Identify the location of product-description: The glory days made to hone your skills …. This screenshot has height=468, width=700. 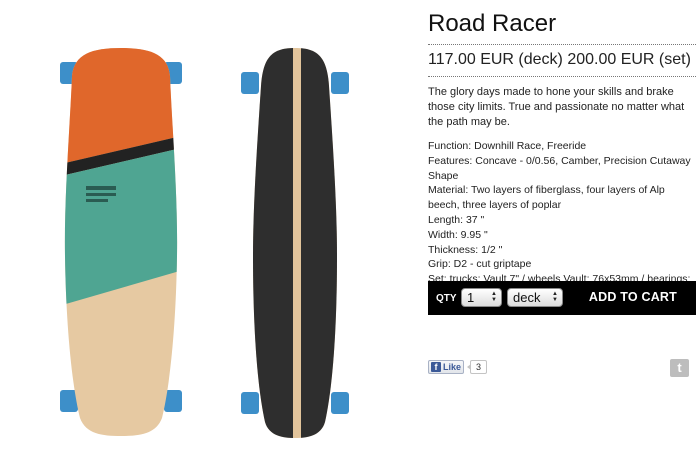
(556, 107).